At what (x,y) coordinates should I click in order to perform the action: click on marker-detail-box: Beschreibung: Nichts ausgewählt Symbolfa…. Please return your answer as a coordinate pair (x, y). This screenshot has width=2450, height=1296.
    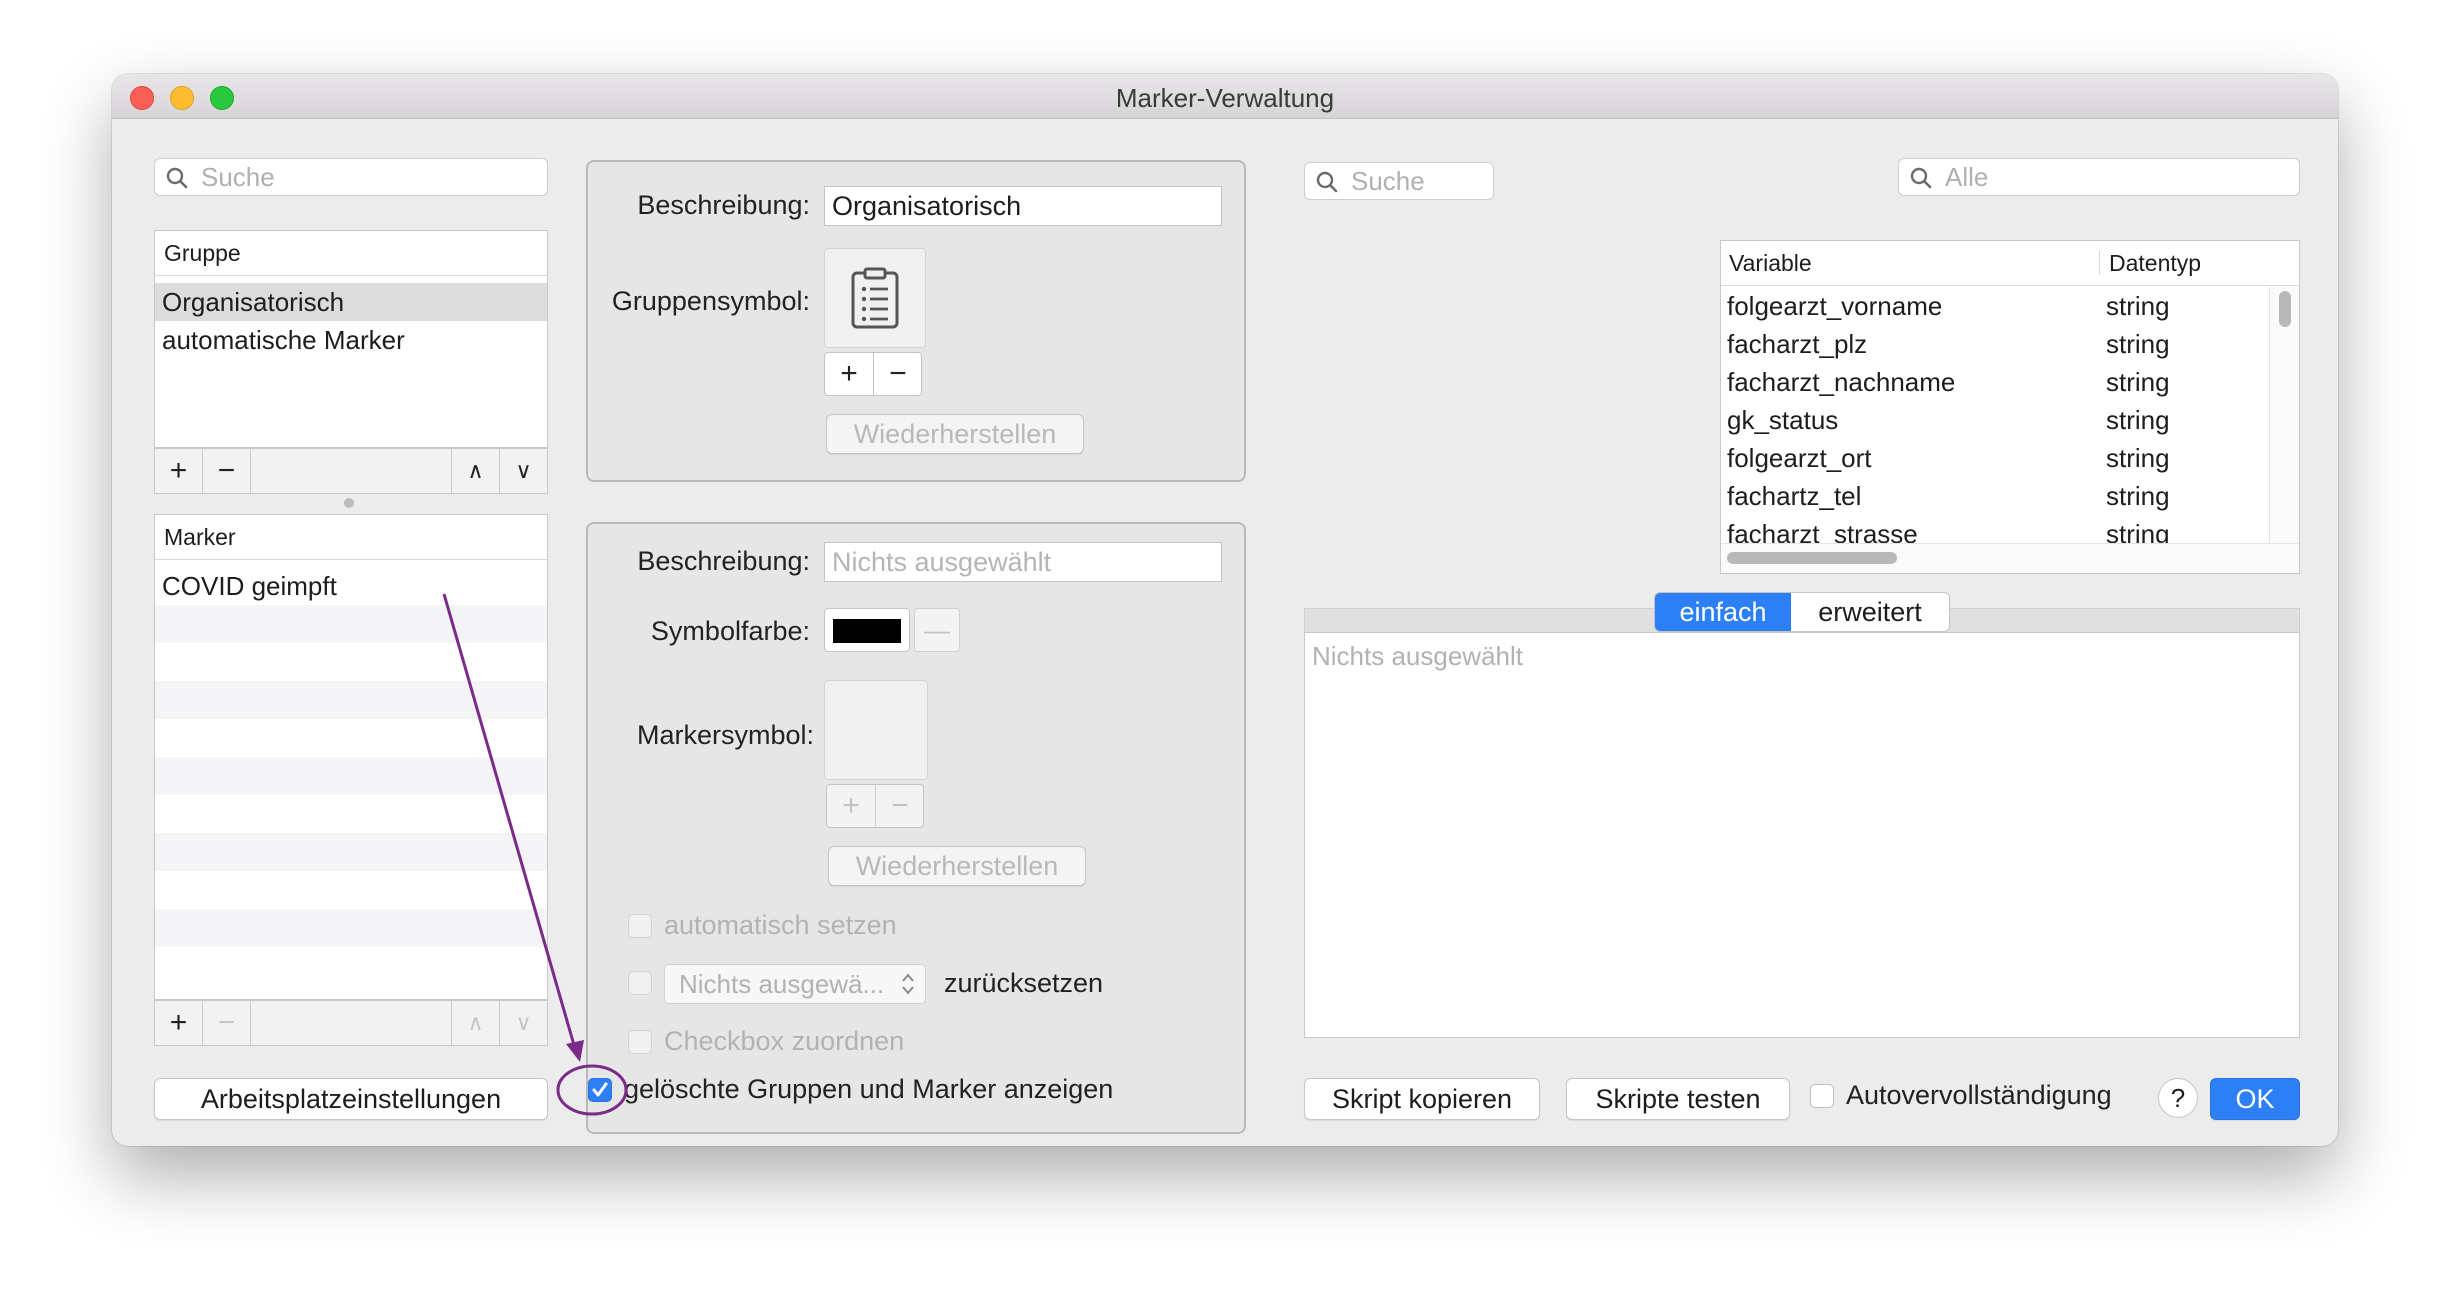
    Looking at the image, I should click on (916, 828).